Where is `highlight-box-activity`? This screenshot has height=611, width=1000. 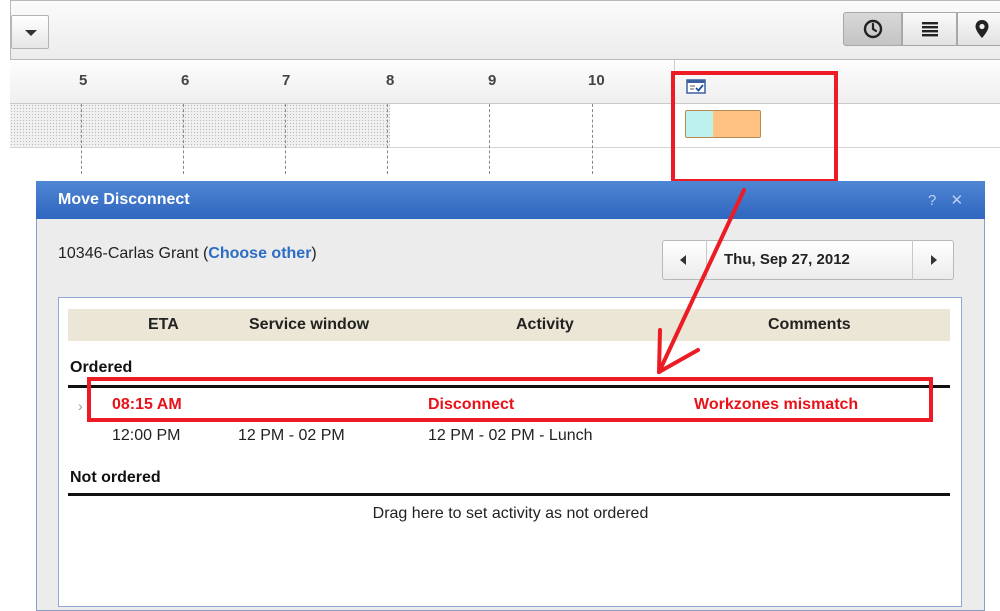
highlight-box-activity is located at coordinates (754, 127).